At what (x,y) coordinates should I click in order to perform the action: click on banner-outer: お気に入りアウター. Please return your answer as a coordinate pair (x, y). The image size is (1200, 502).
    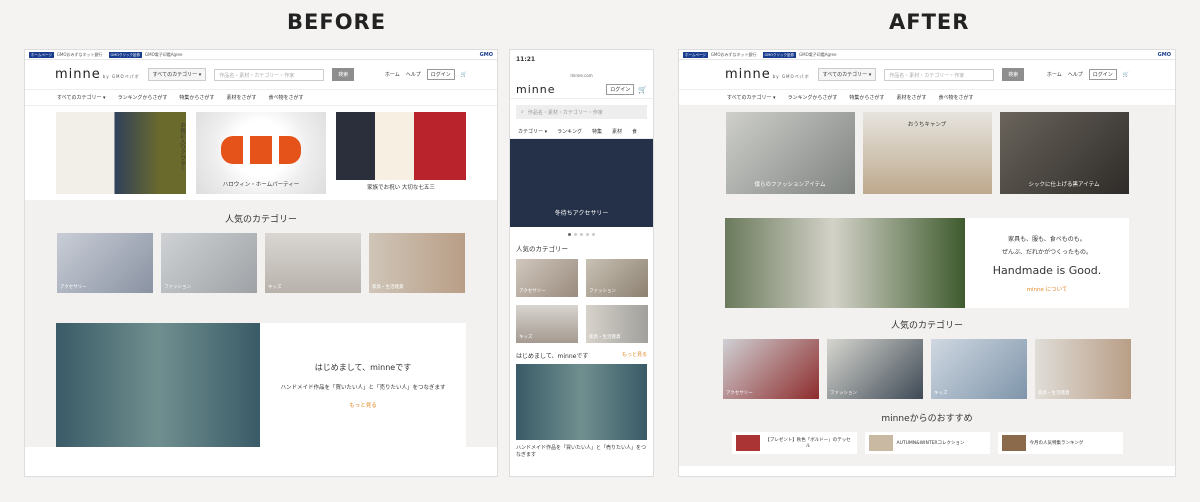
    Looking at the image, I should click on (121, 153).